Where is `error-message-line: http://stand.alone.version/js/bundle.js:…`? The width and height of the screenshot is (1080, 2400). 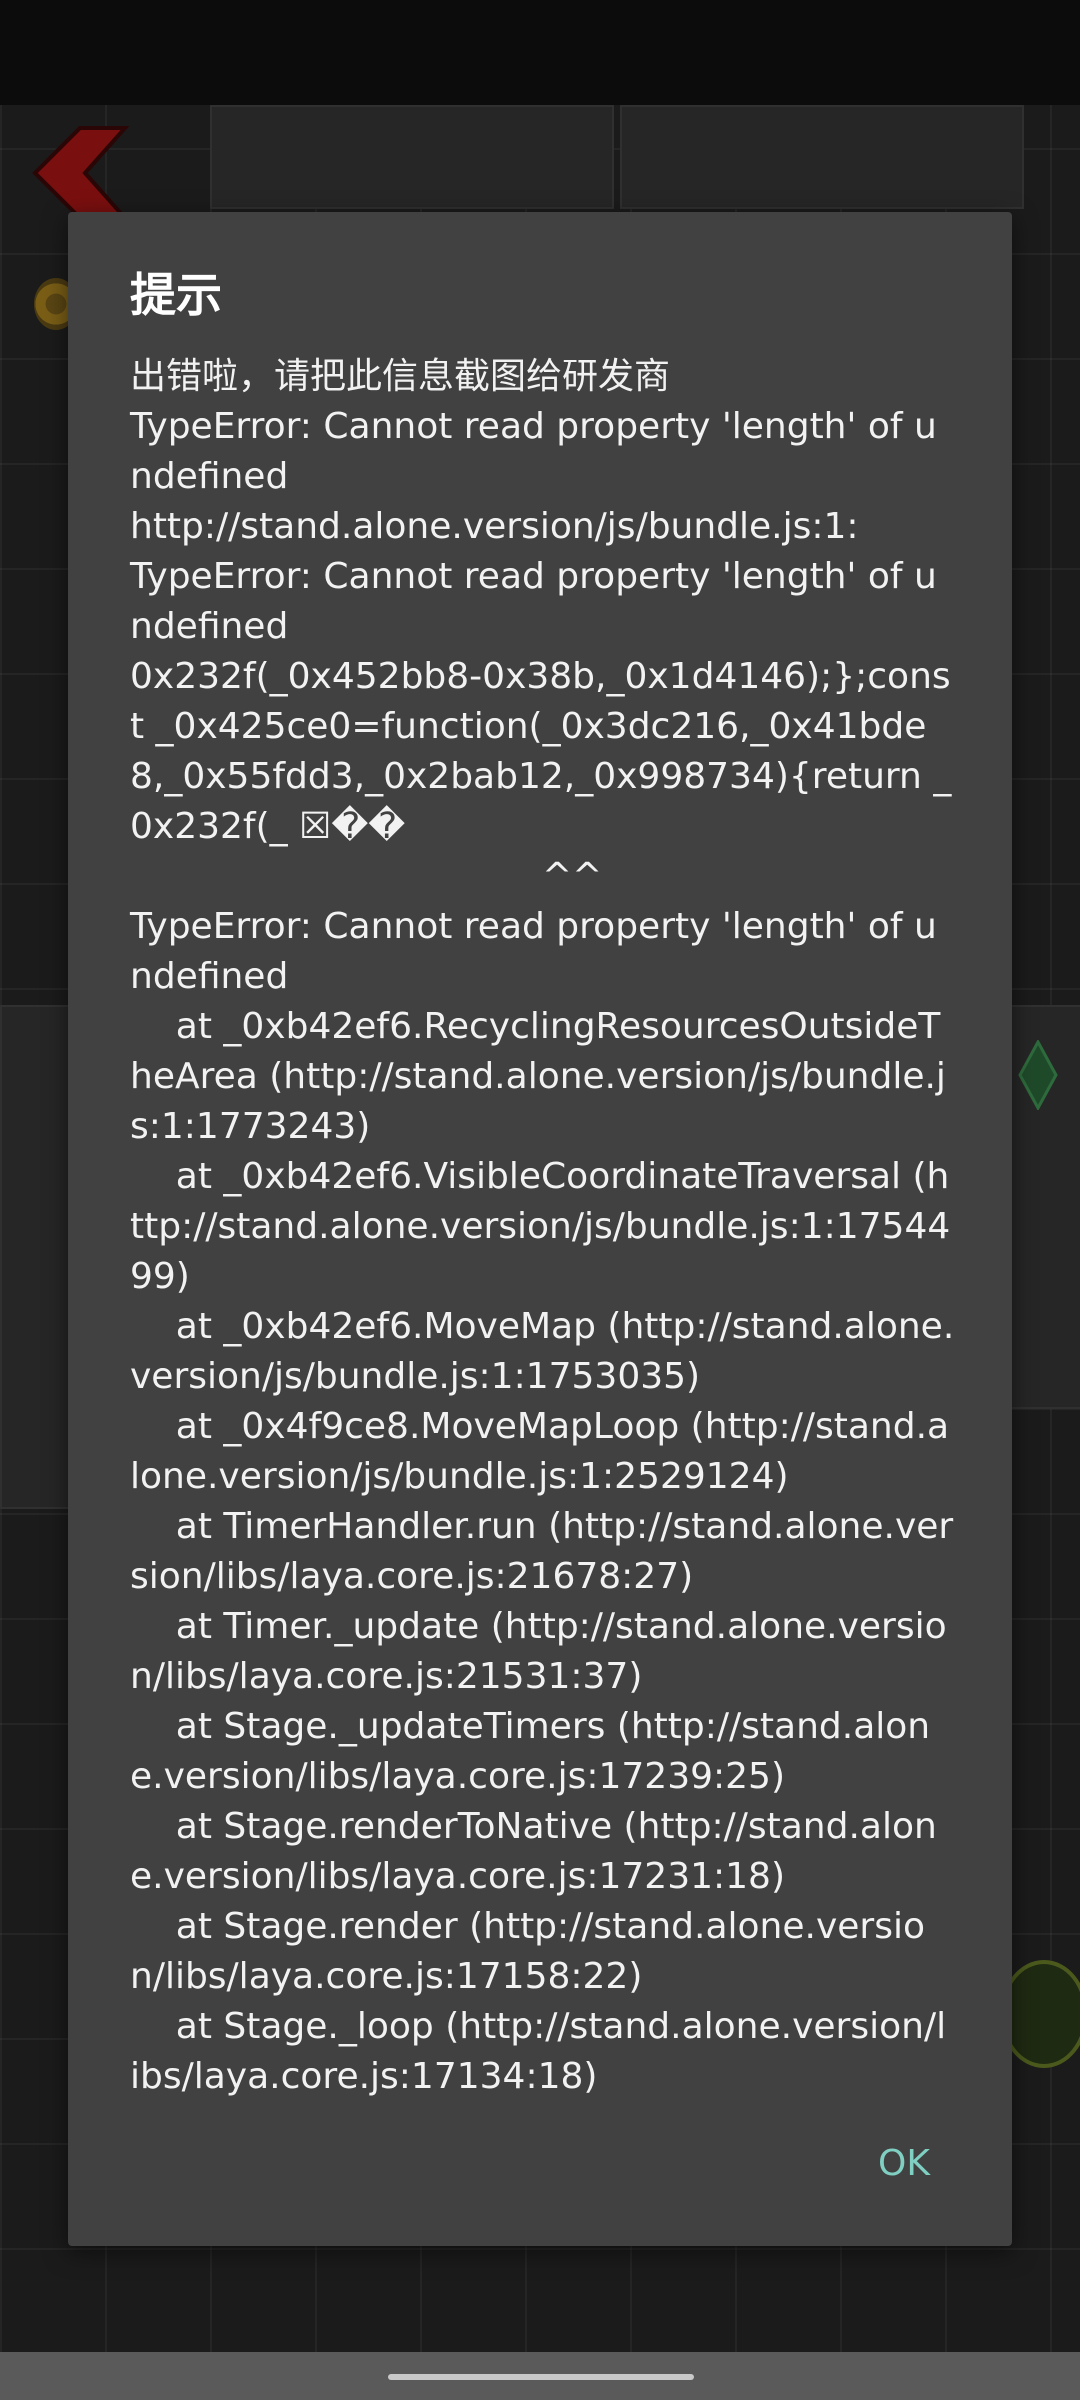 error-message-line: http://stand.alone.version/js/bundle.js:… is located at coordinates (494, 526).